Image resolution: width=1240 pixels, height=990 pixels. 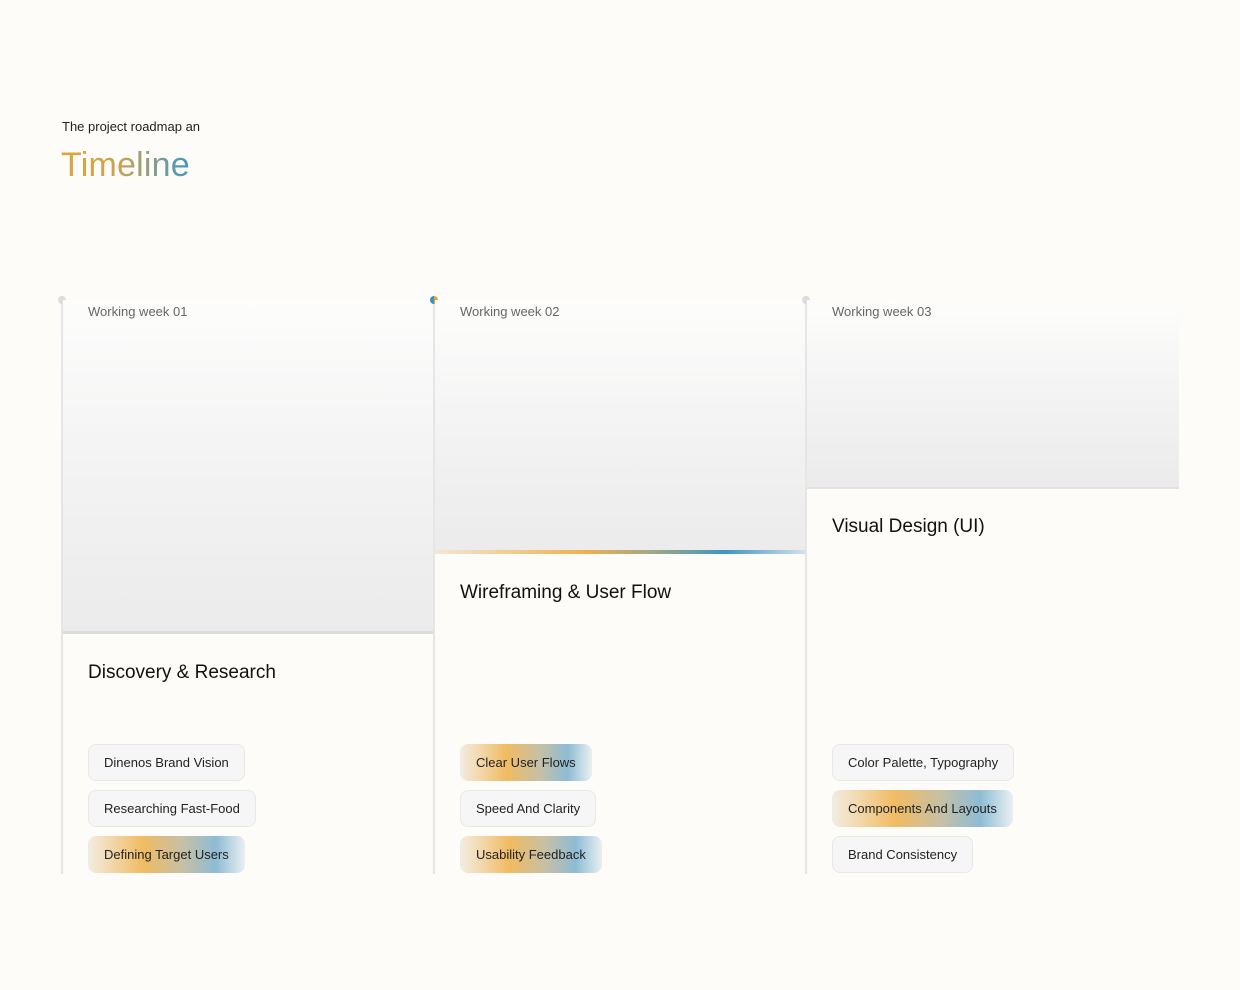 What do you see at coordinates (908, 526) in the screenshot?
I see `phase-title: Visual Design (UI)` at bounding box center [908, 526].